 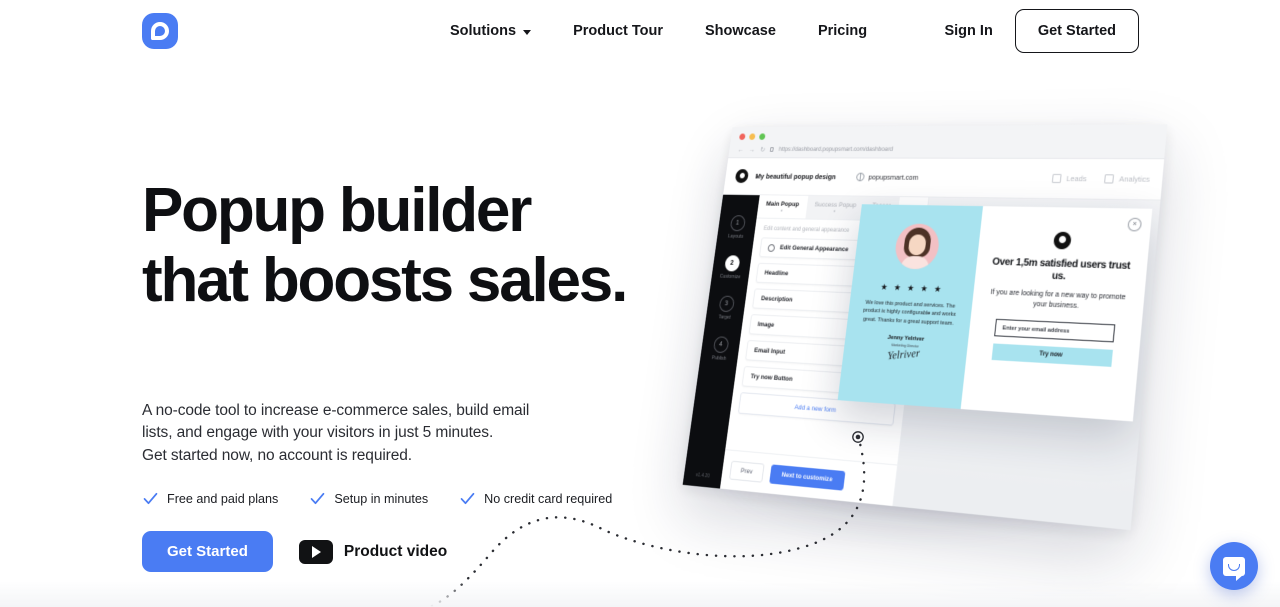 I want to click on panel-row-label: Email Input, so click(x=769, y=351).